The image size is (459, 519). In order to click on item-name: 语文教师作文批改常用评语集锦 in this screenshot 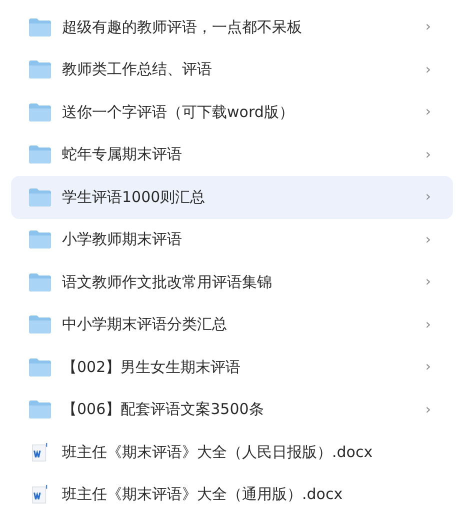, I will do `click(167, 282)`.